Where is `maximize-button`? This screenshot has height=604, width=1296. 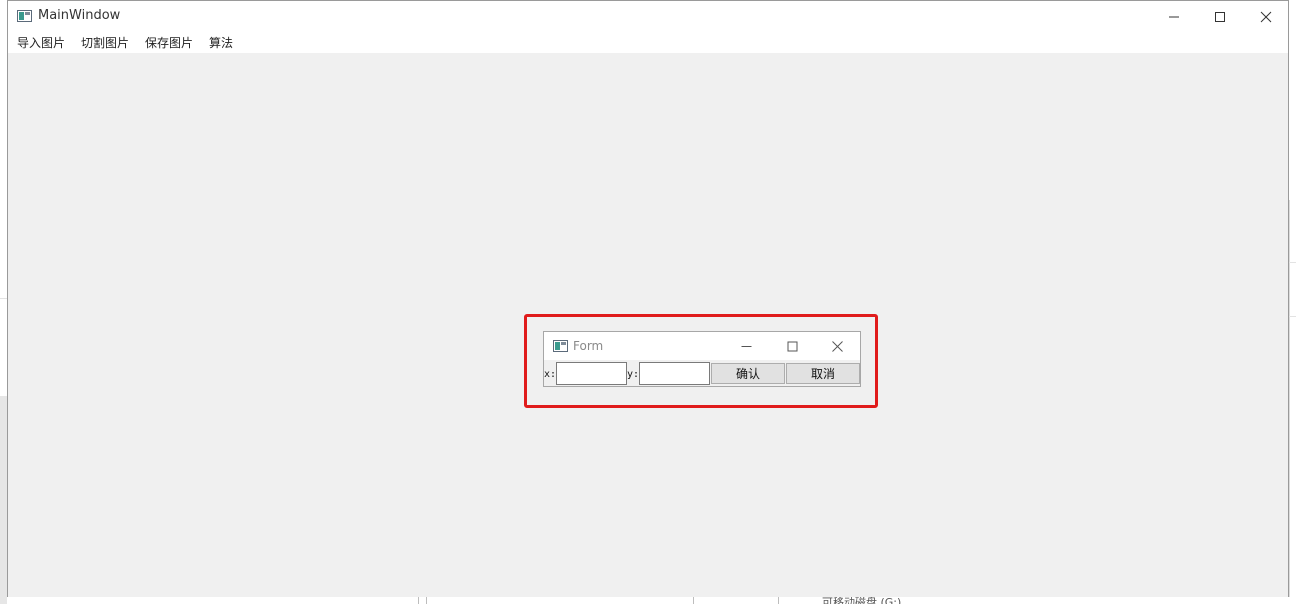
maximize-button is located at coordinates (1220, 16).